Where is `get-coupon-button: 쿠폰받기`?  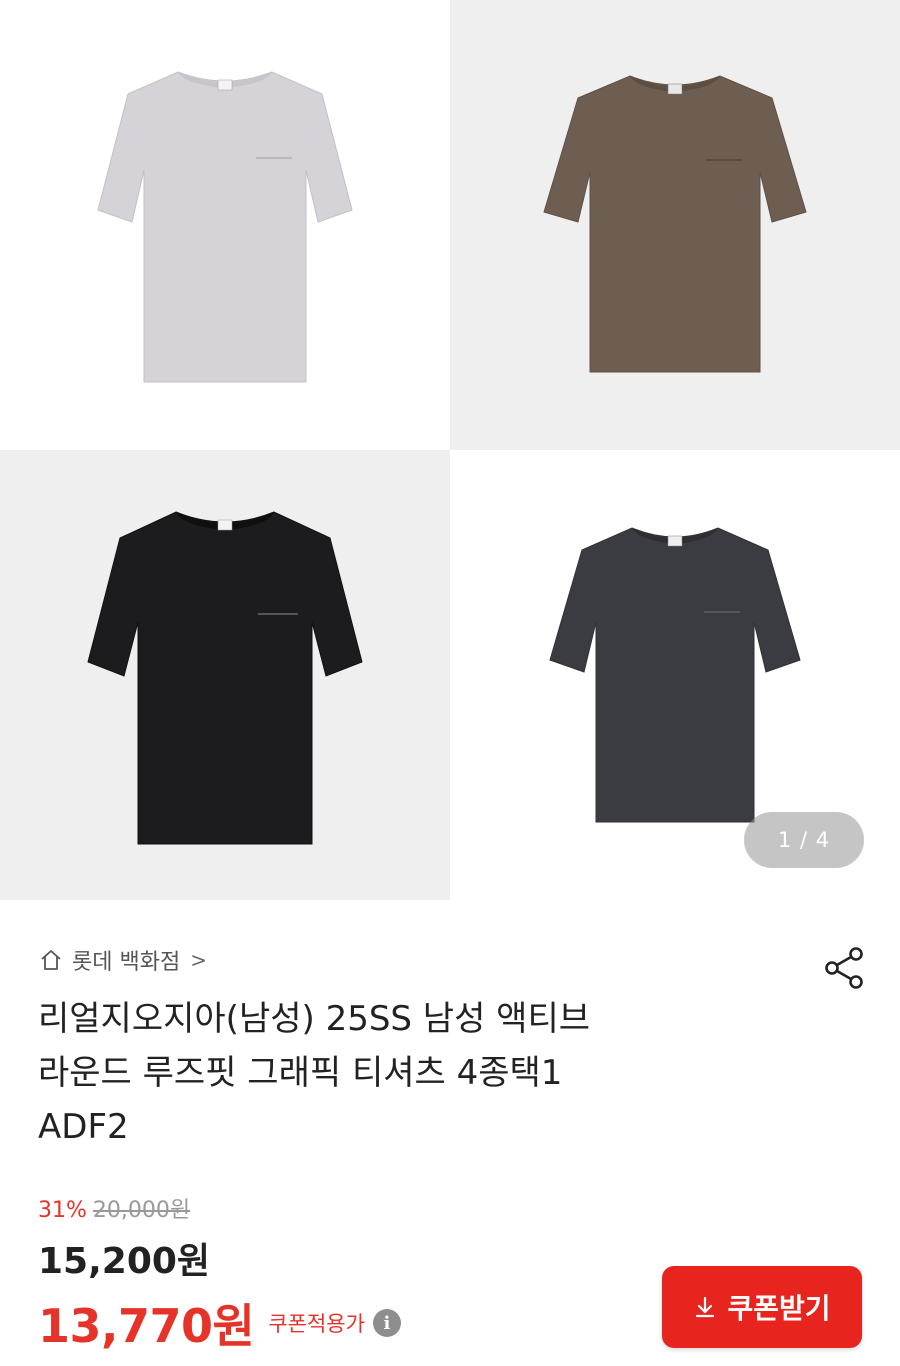 get-coupon-button: 쿠폰받기 is located at coordinates (762, 1307).